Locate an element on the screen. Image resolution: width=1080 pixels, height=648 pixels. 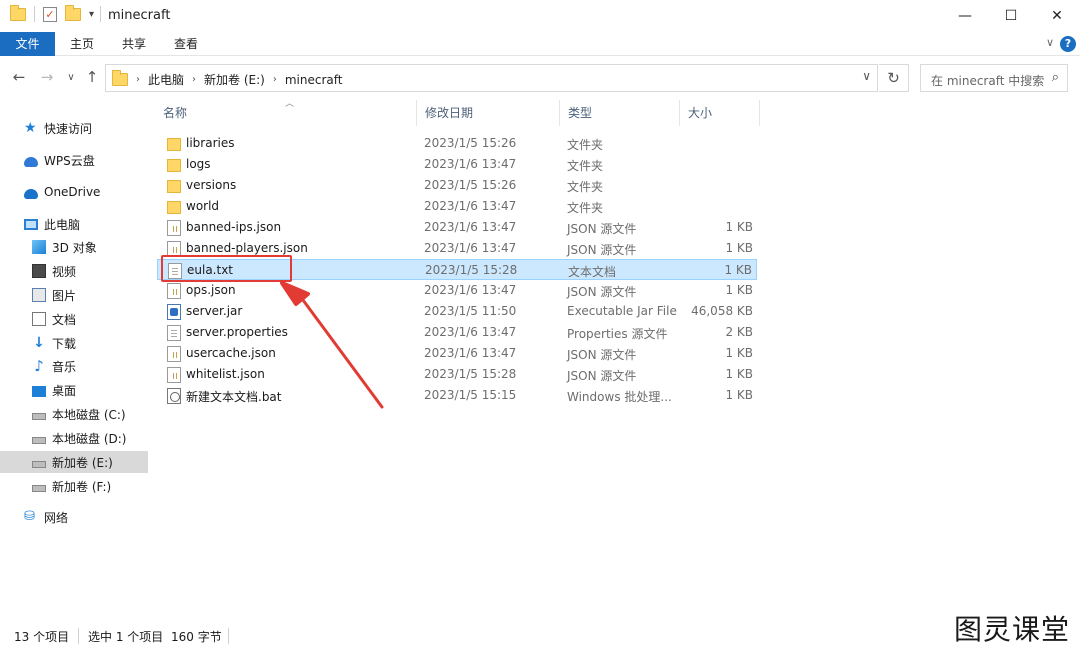
maximize-button: ☐ is located at coordinates (1011, 16).